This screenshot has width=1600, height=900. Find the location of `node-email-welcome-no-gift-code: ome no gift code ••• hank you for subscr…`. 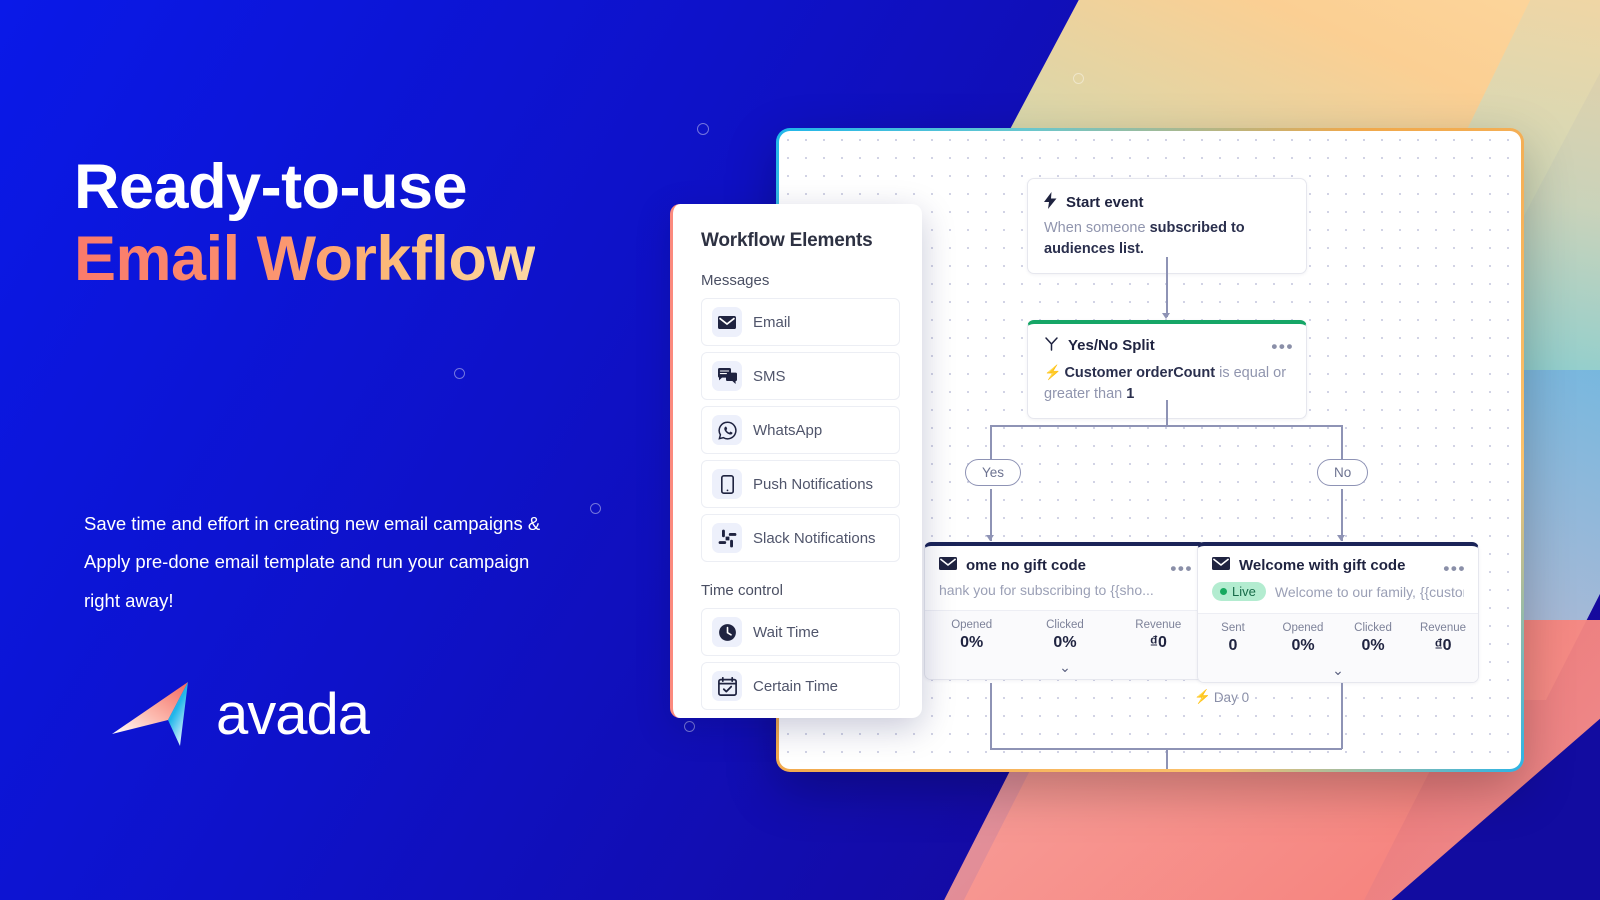

node-email-welcome-no-gift-code: ome no gift code ••• hank you for subscr… is located at coordinates (1065, 611).